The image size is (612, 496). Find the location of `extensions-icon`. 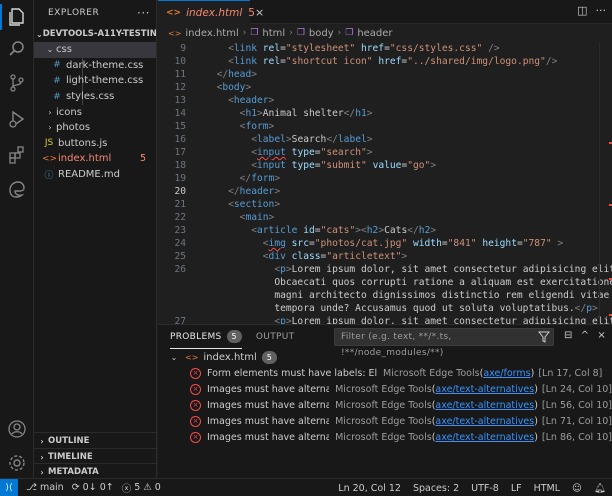

extensions-icon is located at coordinates (17, 155).